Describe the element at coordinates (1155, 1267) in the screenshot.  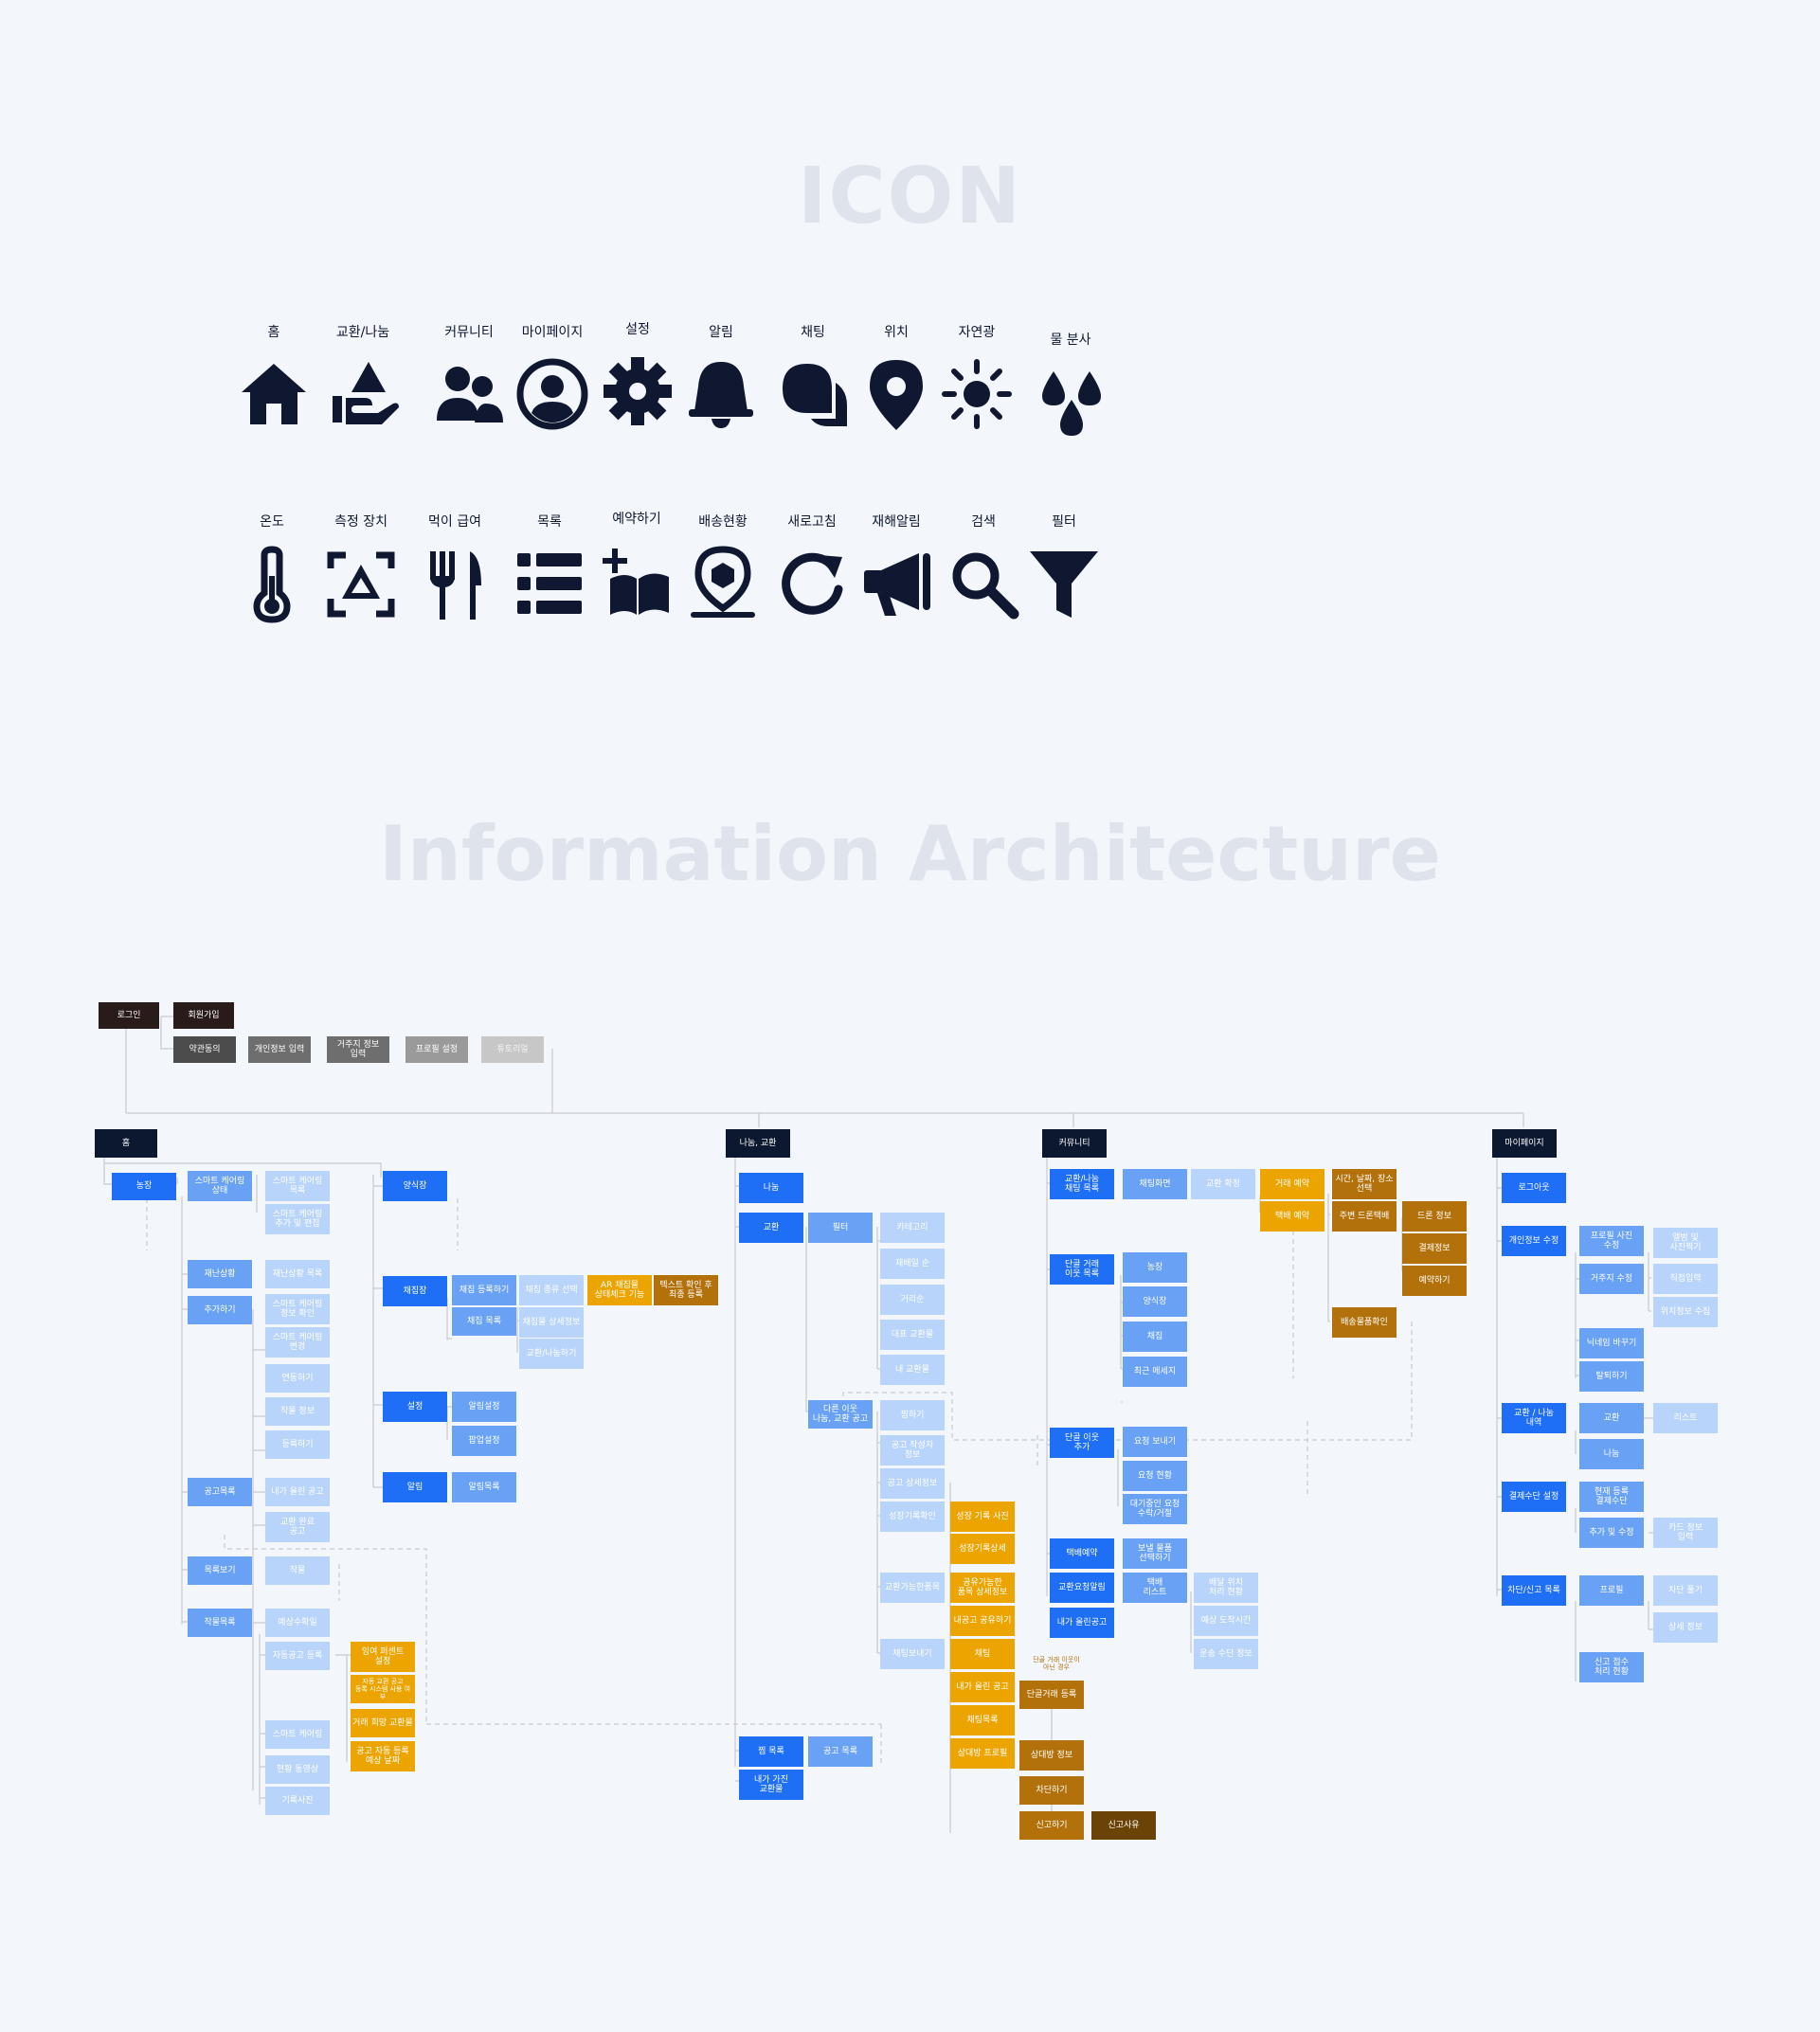
I see `ia-node: 농장` at that location.